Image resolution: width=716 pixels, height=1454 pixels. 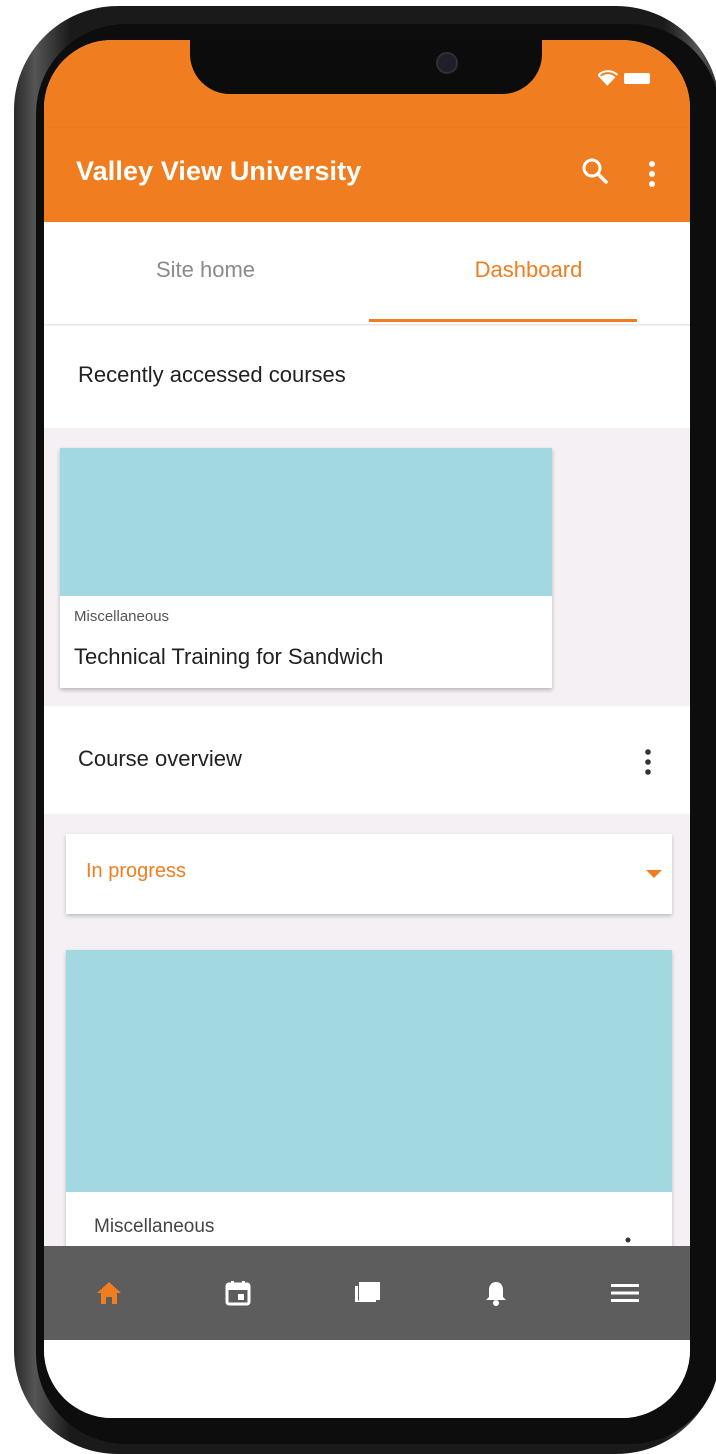 I want to click on phone-notch, so click(x=366, y=67).